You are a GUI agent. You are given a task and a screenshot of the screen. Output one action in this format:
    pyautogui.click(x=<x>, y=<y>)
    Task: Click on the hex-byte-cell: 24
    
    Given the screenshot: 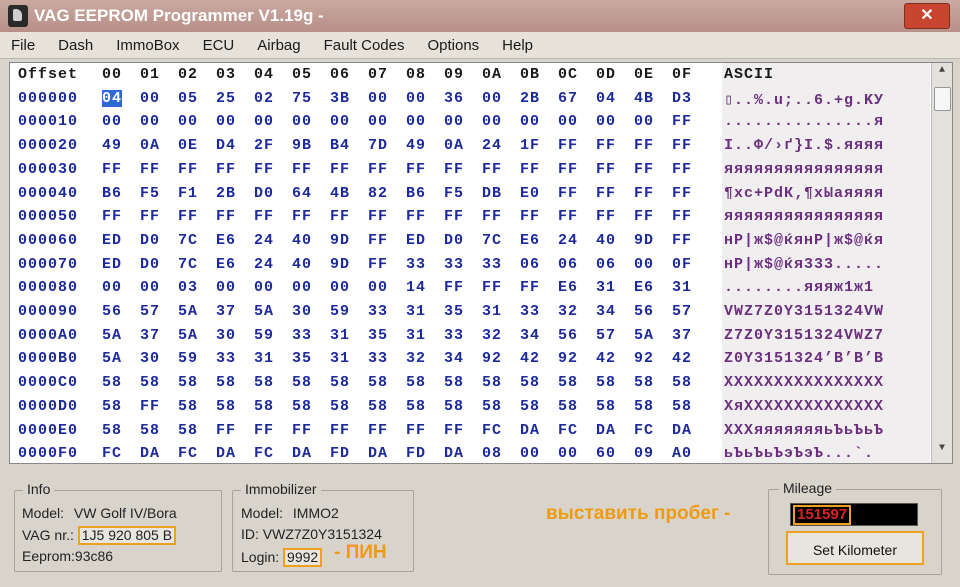 What is the action you would take?
    pyautogui.click(x=492, y=145)
    